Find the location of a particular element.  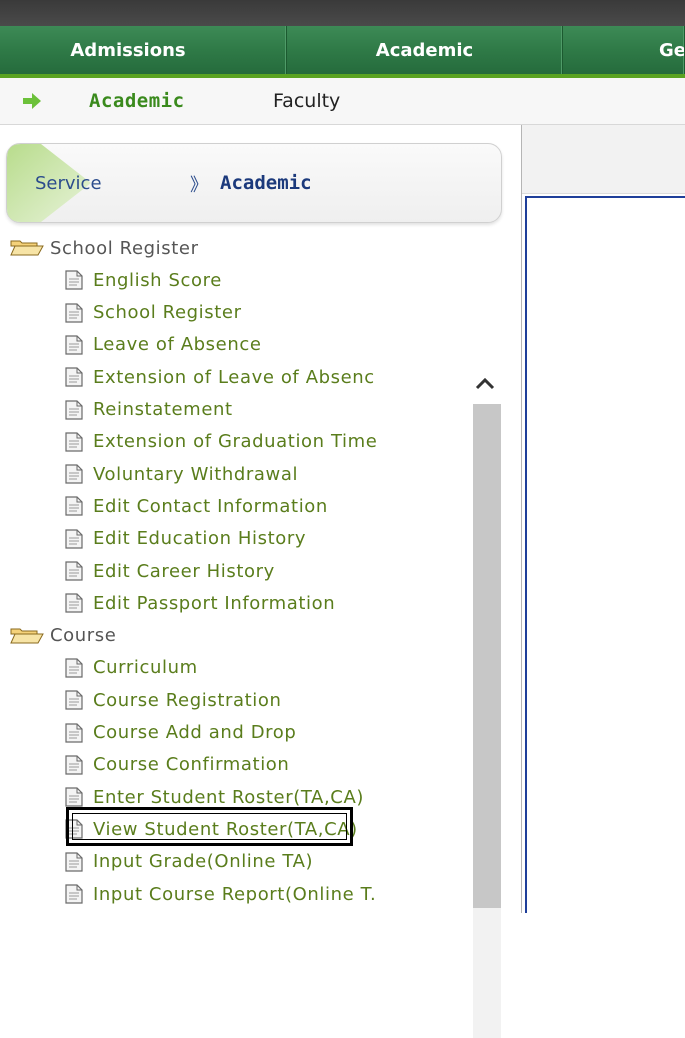

tree-item: Leave of Absence is located at coordinates (263, 345).